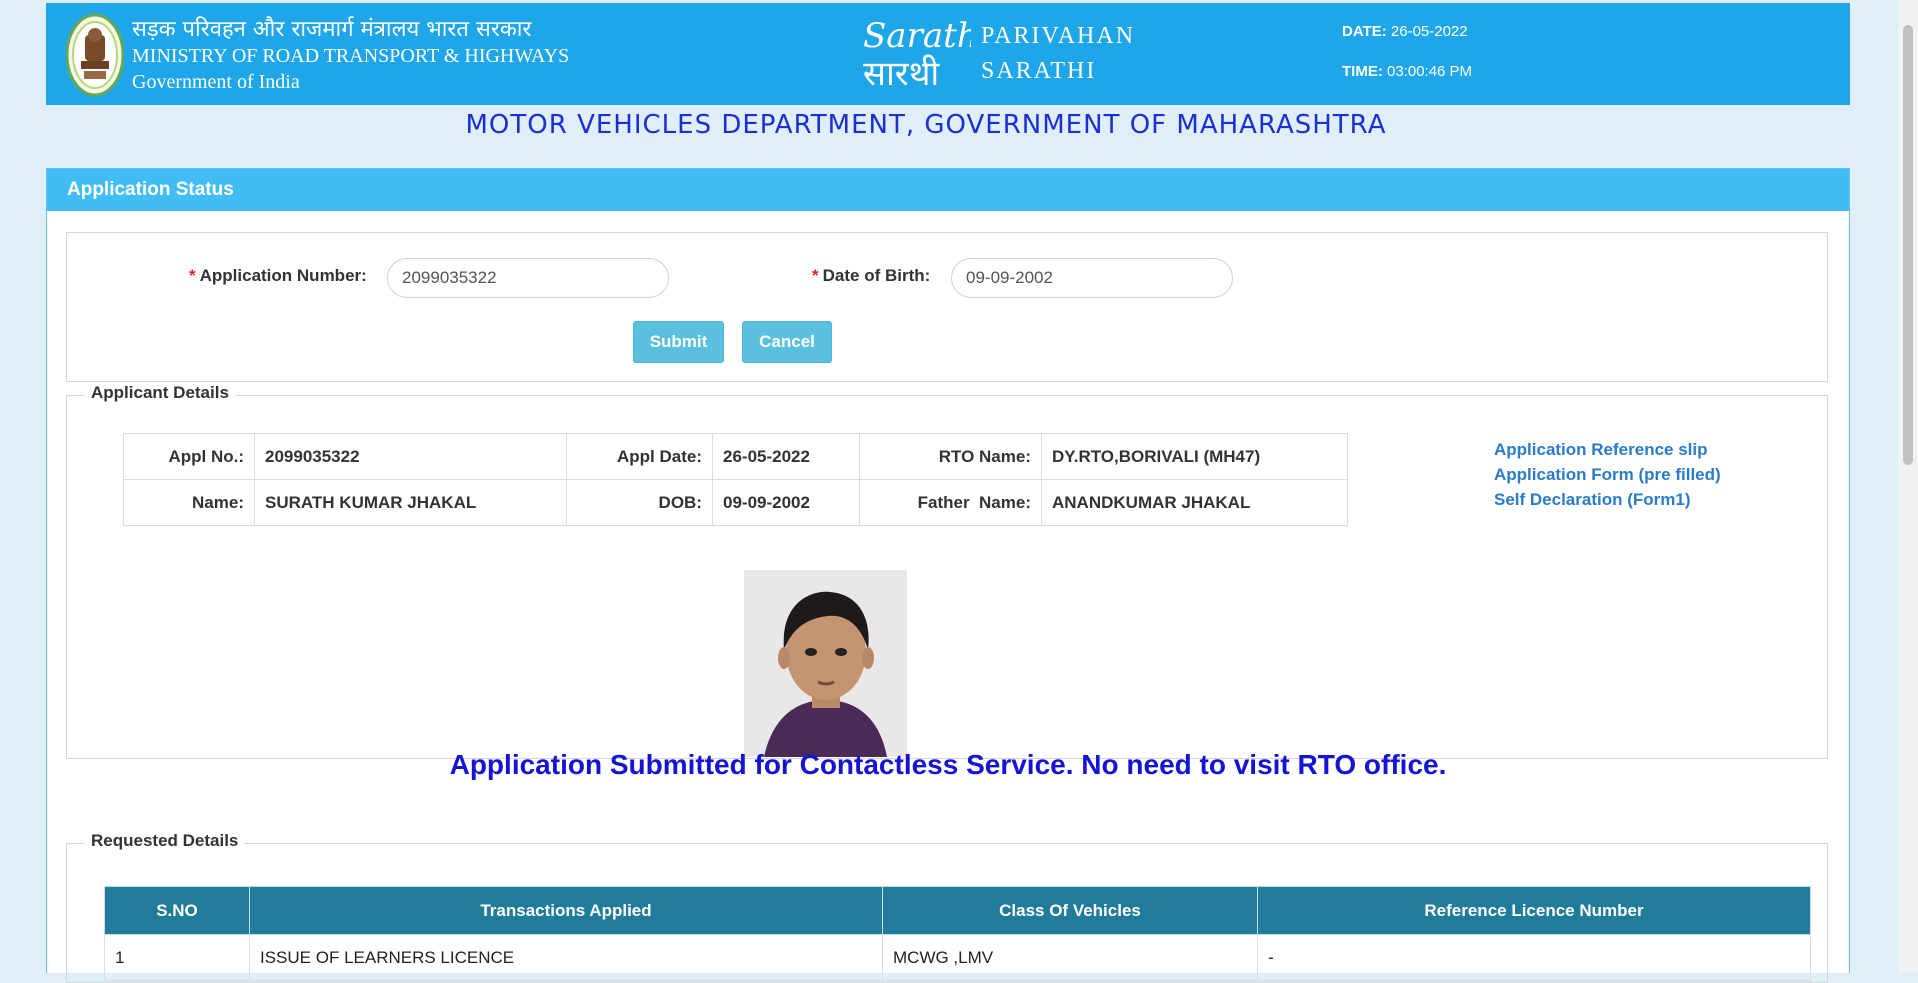 The image size is (1918, 983). What do you see at coordinates (351, 56) in the screenshot?
I see `ministry-name-english: MINISTRY OF ROAD TRANSPORT & HIGHWAYS` at bounding box center [351, 56].